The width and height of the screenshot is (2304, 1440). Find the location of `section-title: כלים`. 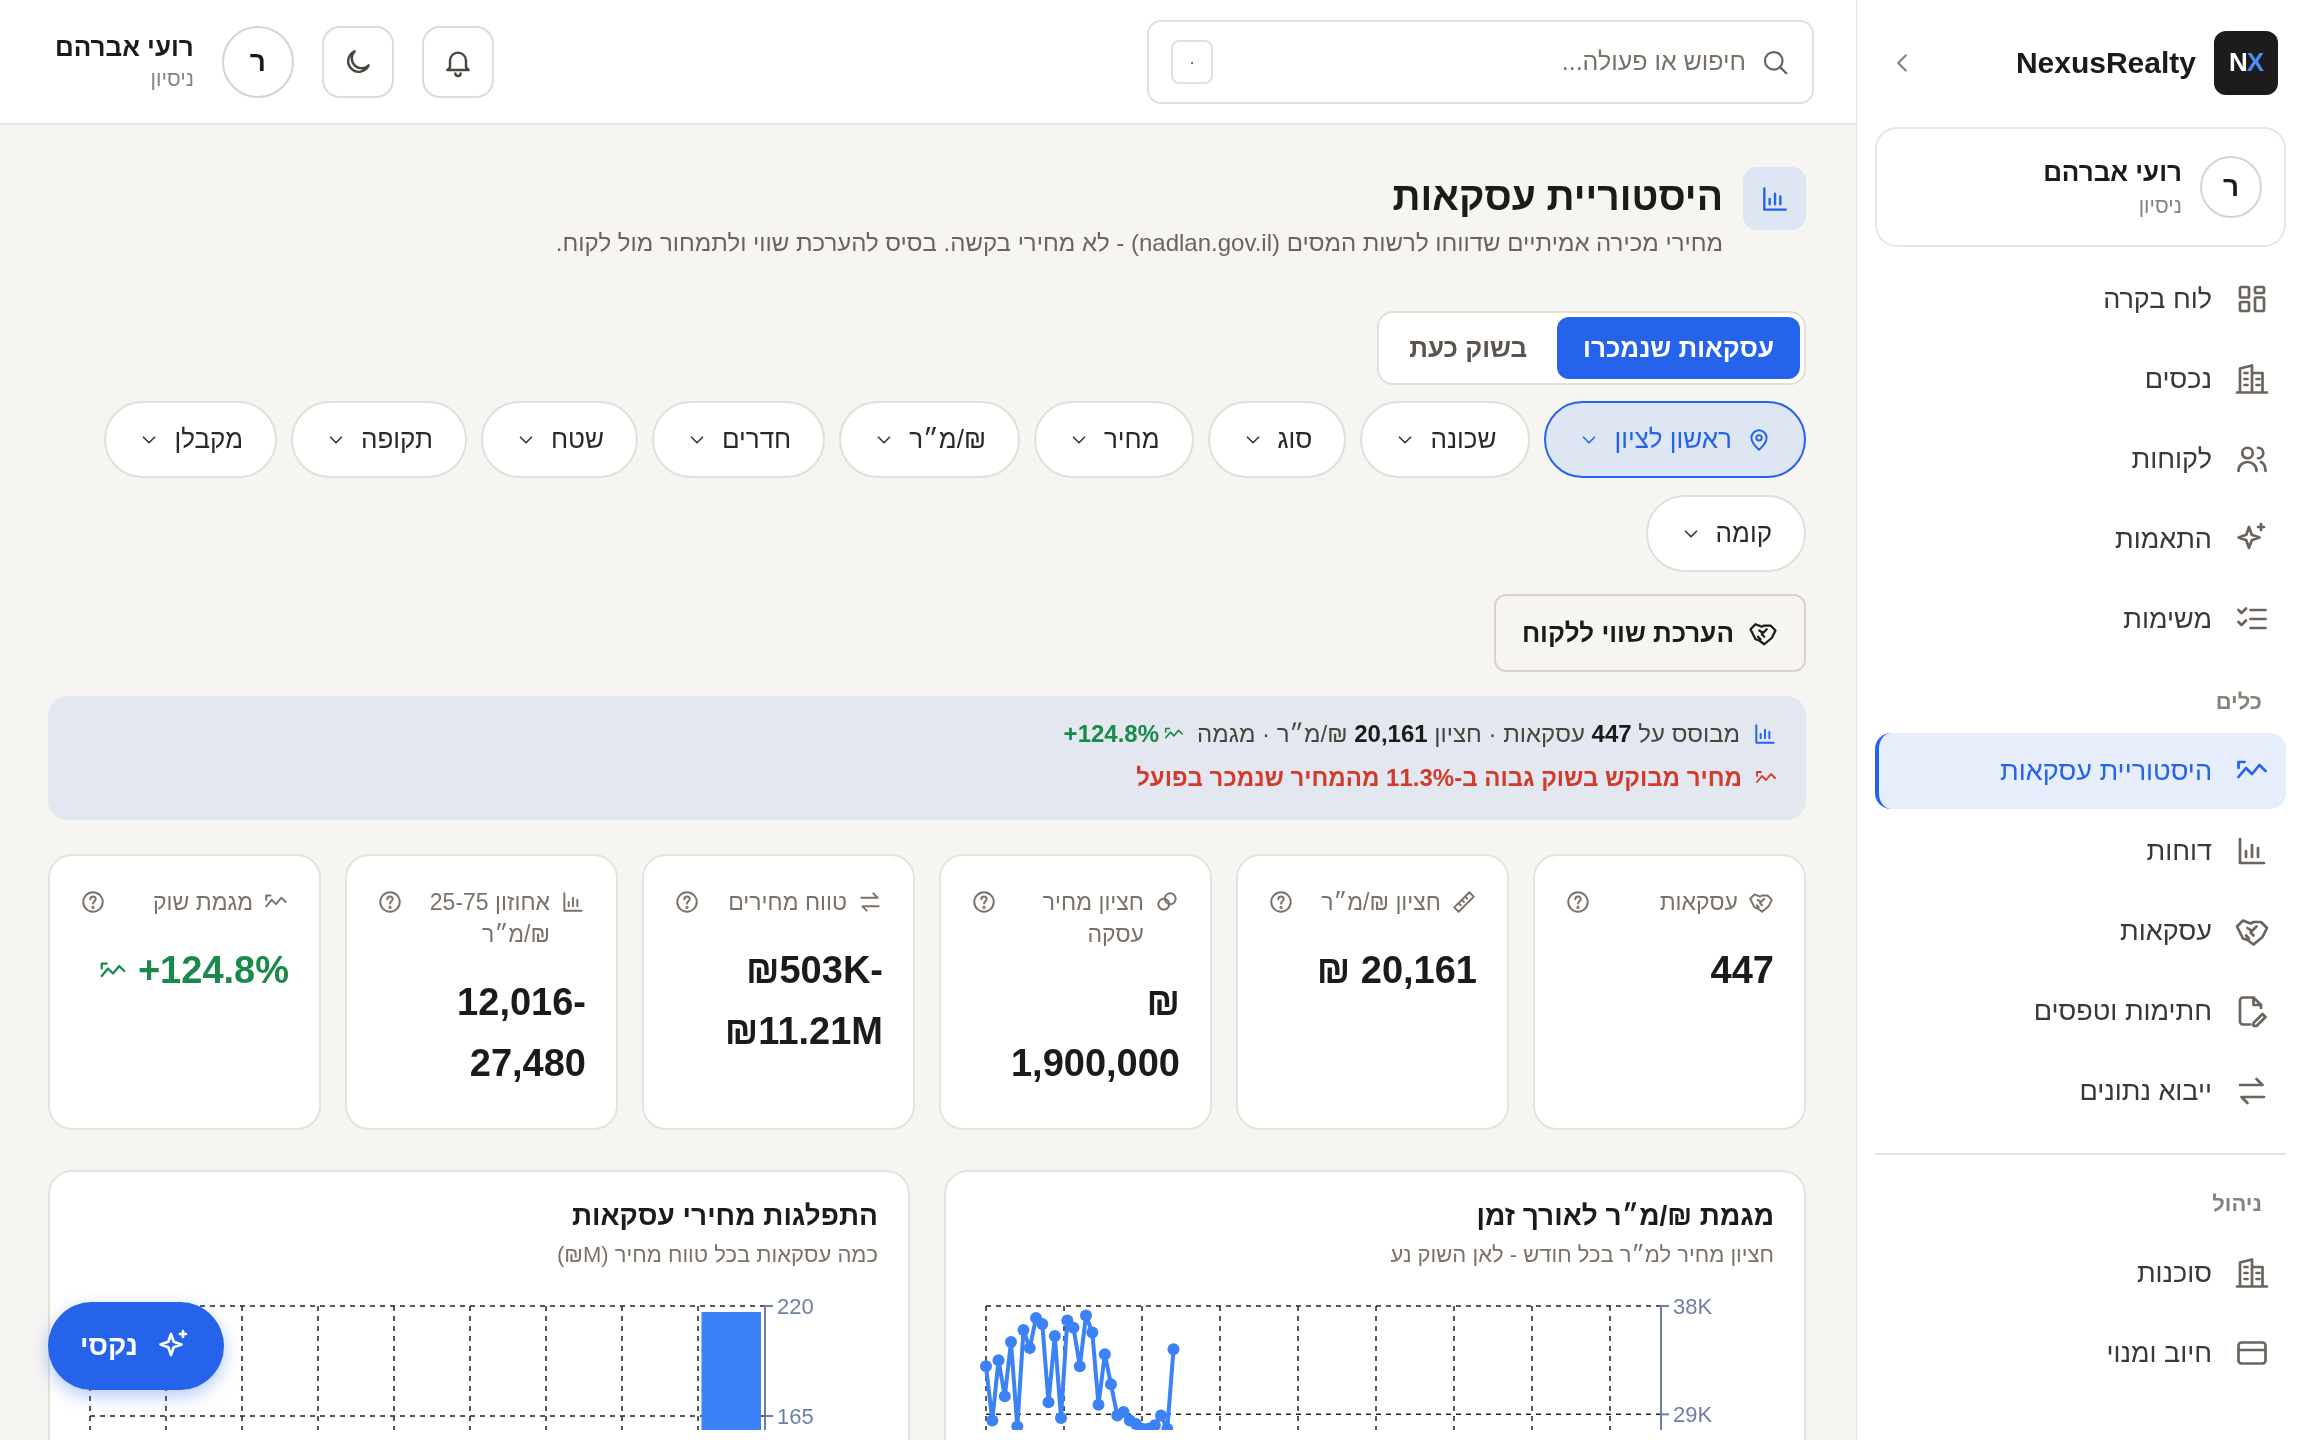

section-title: כלים is located at coordinates (2238, 702).